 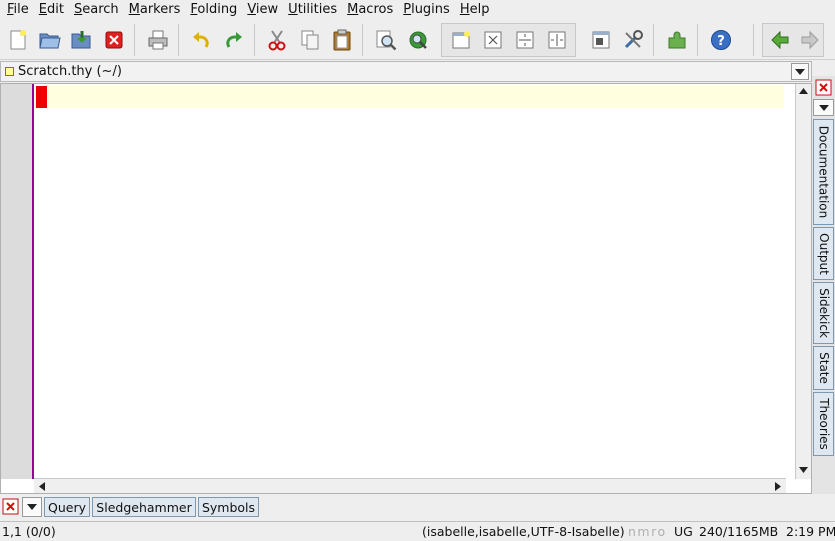 I want to click on tab-theories: Theories, so click(x=823, y=424).